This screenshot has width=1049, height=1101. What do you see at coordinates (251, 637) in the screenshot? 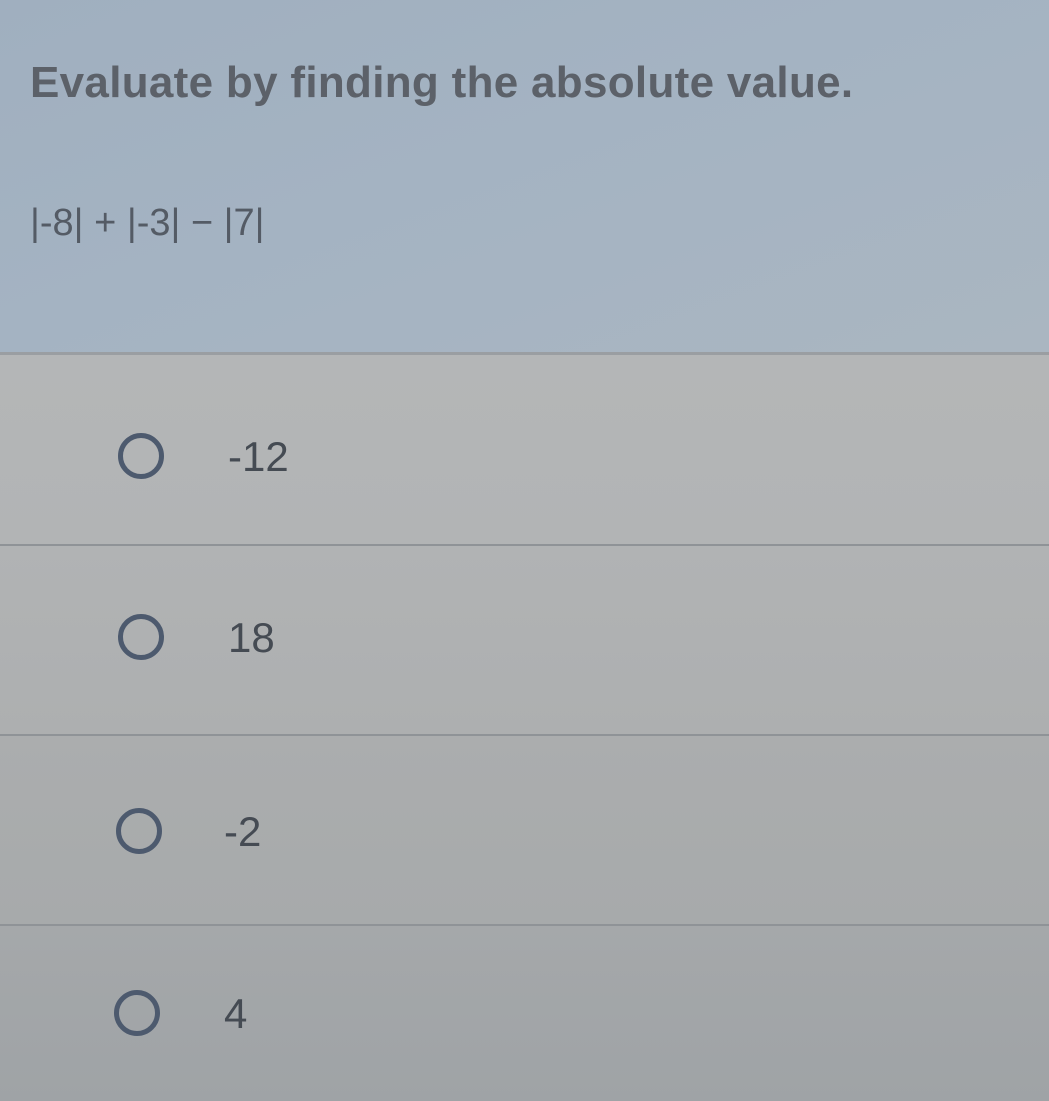
I see `answer-option-label: 18` at bounding box center [251, 637].